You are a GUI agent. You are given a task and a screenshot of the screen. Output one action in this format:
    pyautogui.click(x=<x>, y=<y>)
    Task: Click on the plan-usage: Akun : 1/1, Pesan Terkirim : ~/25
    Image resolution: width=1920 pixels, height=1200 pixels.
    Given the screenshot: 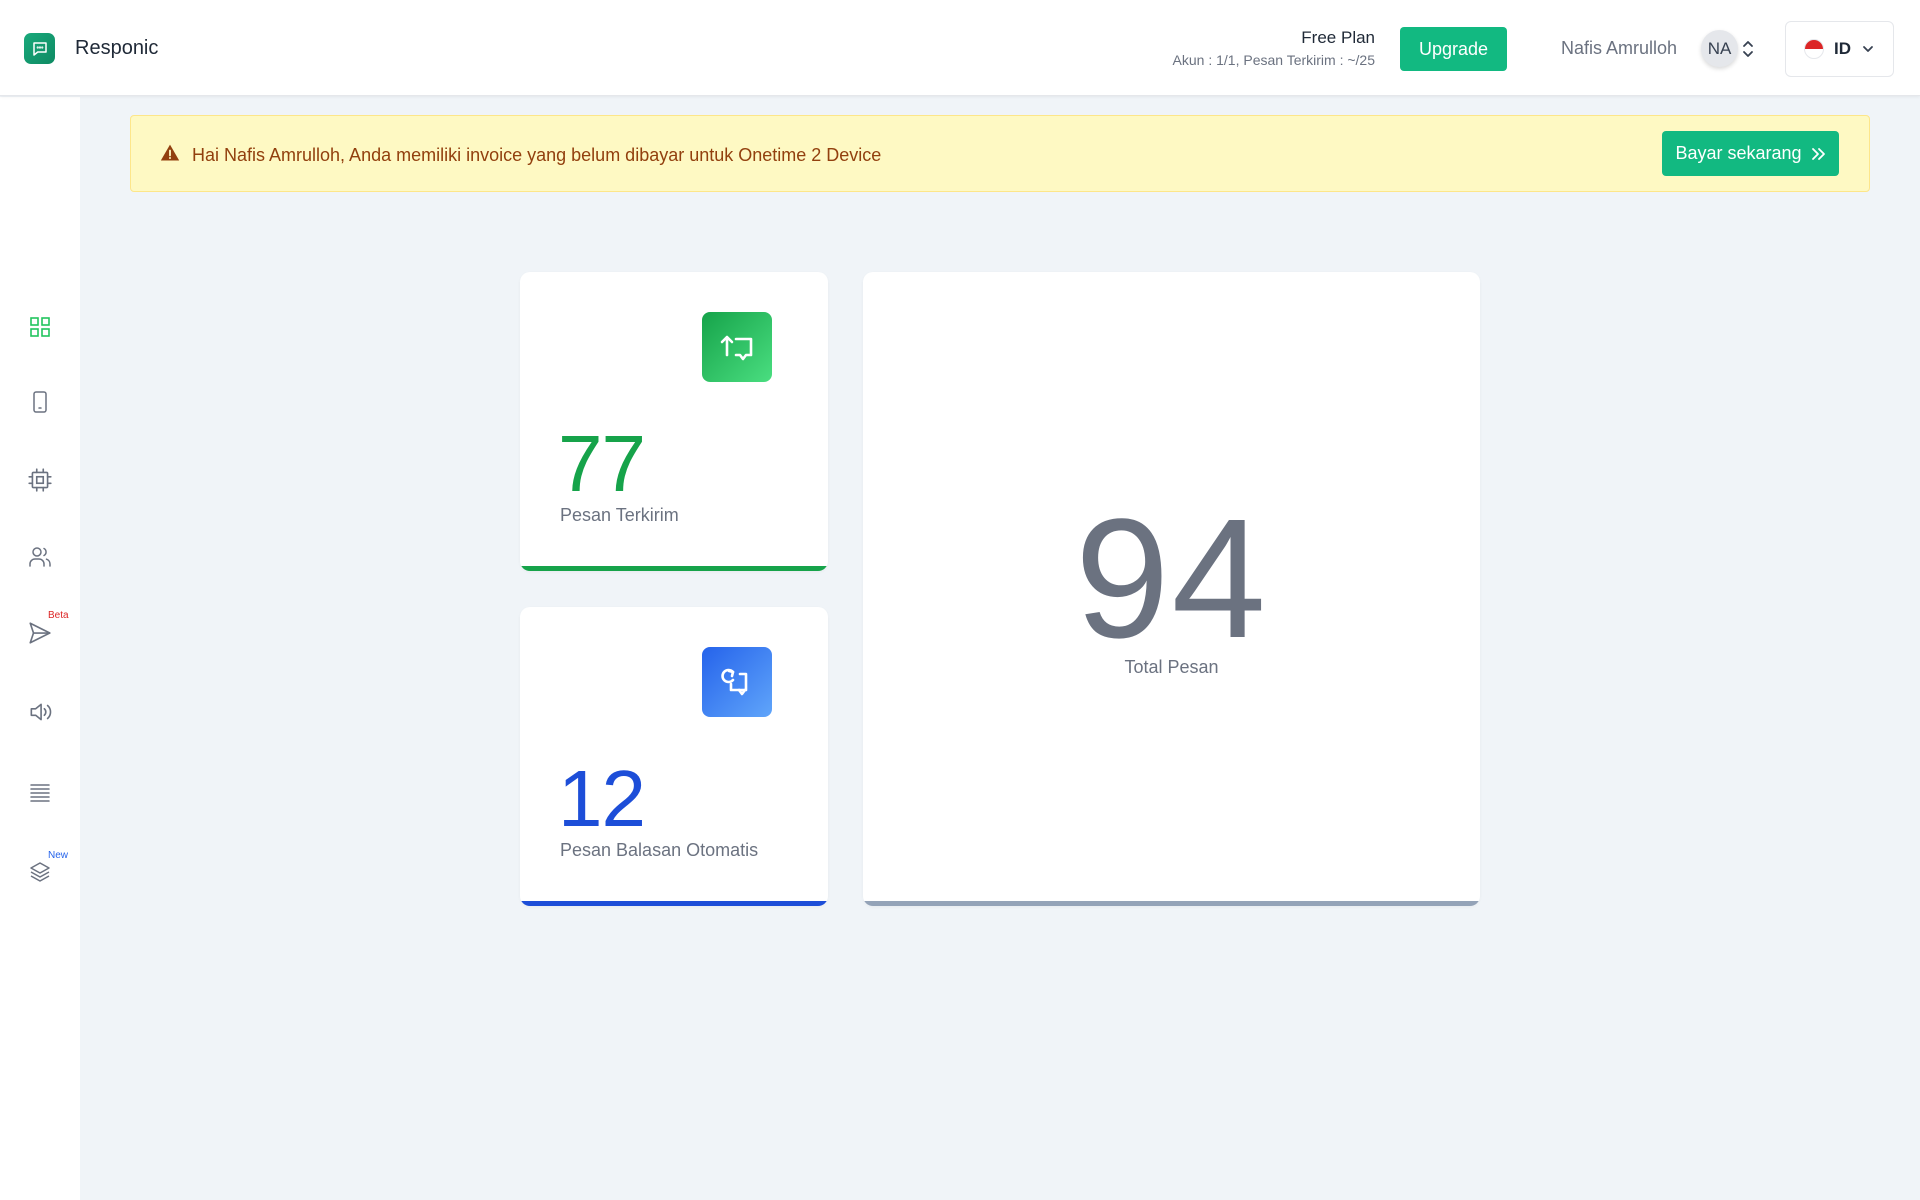 What is the action you would take?
    pyautogui.click(x=1273, y=60)
    